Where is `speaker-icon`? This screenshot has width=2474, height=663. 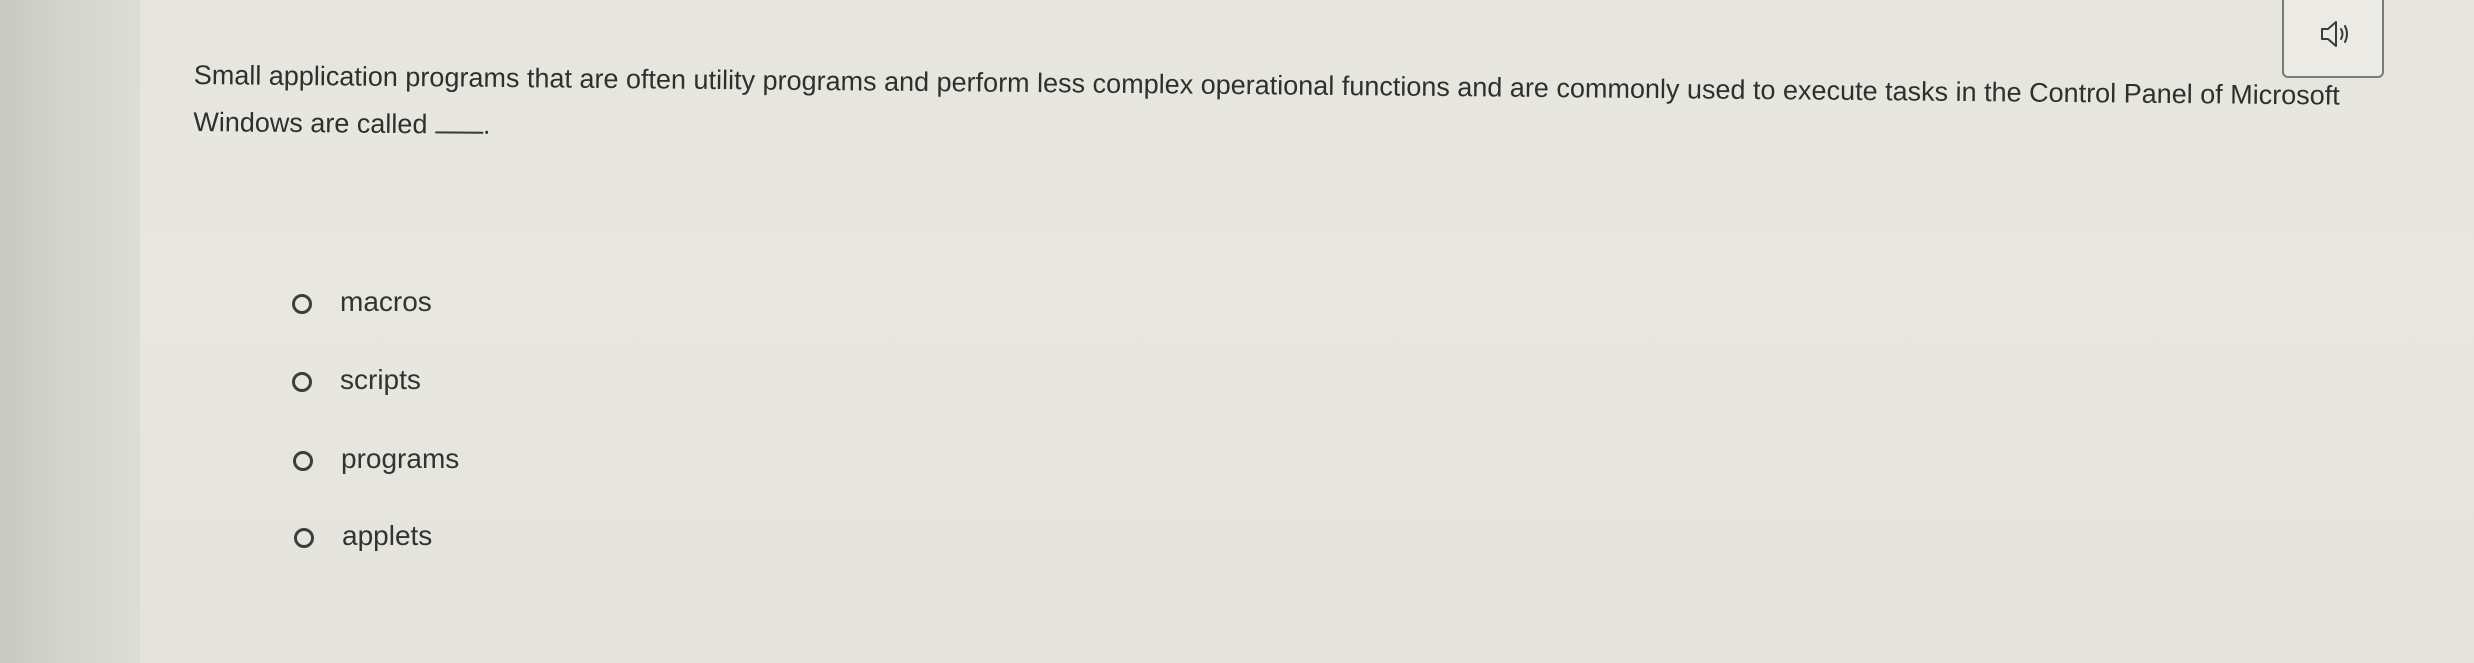
speaker-icon is located at coordinates (2334, 34).